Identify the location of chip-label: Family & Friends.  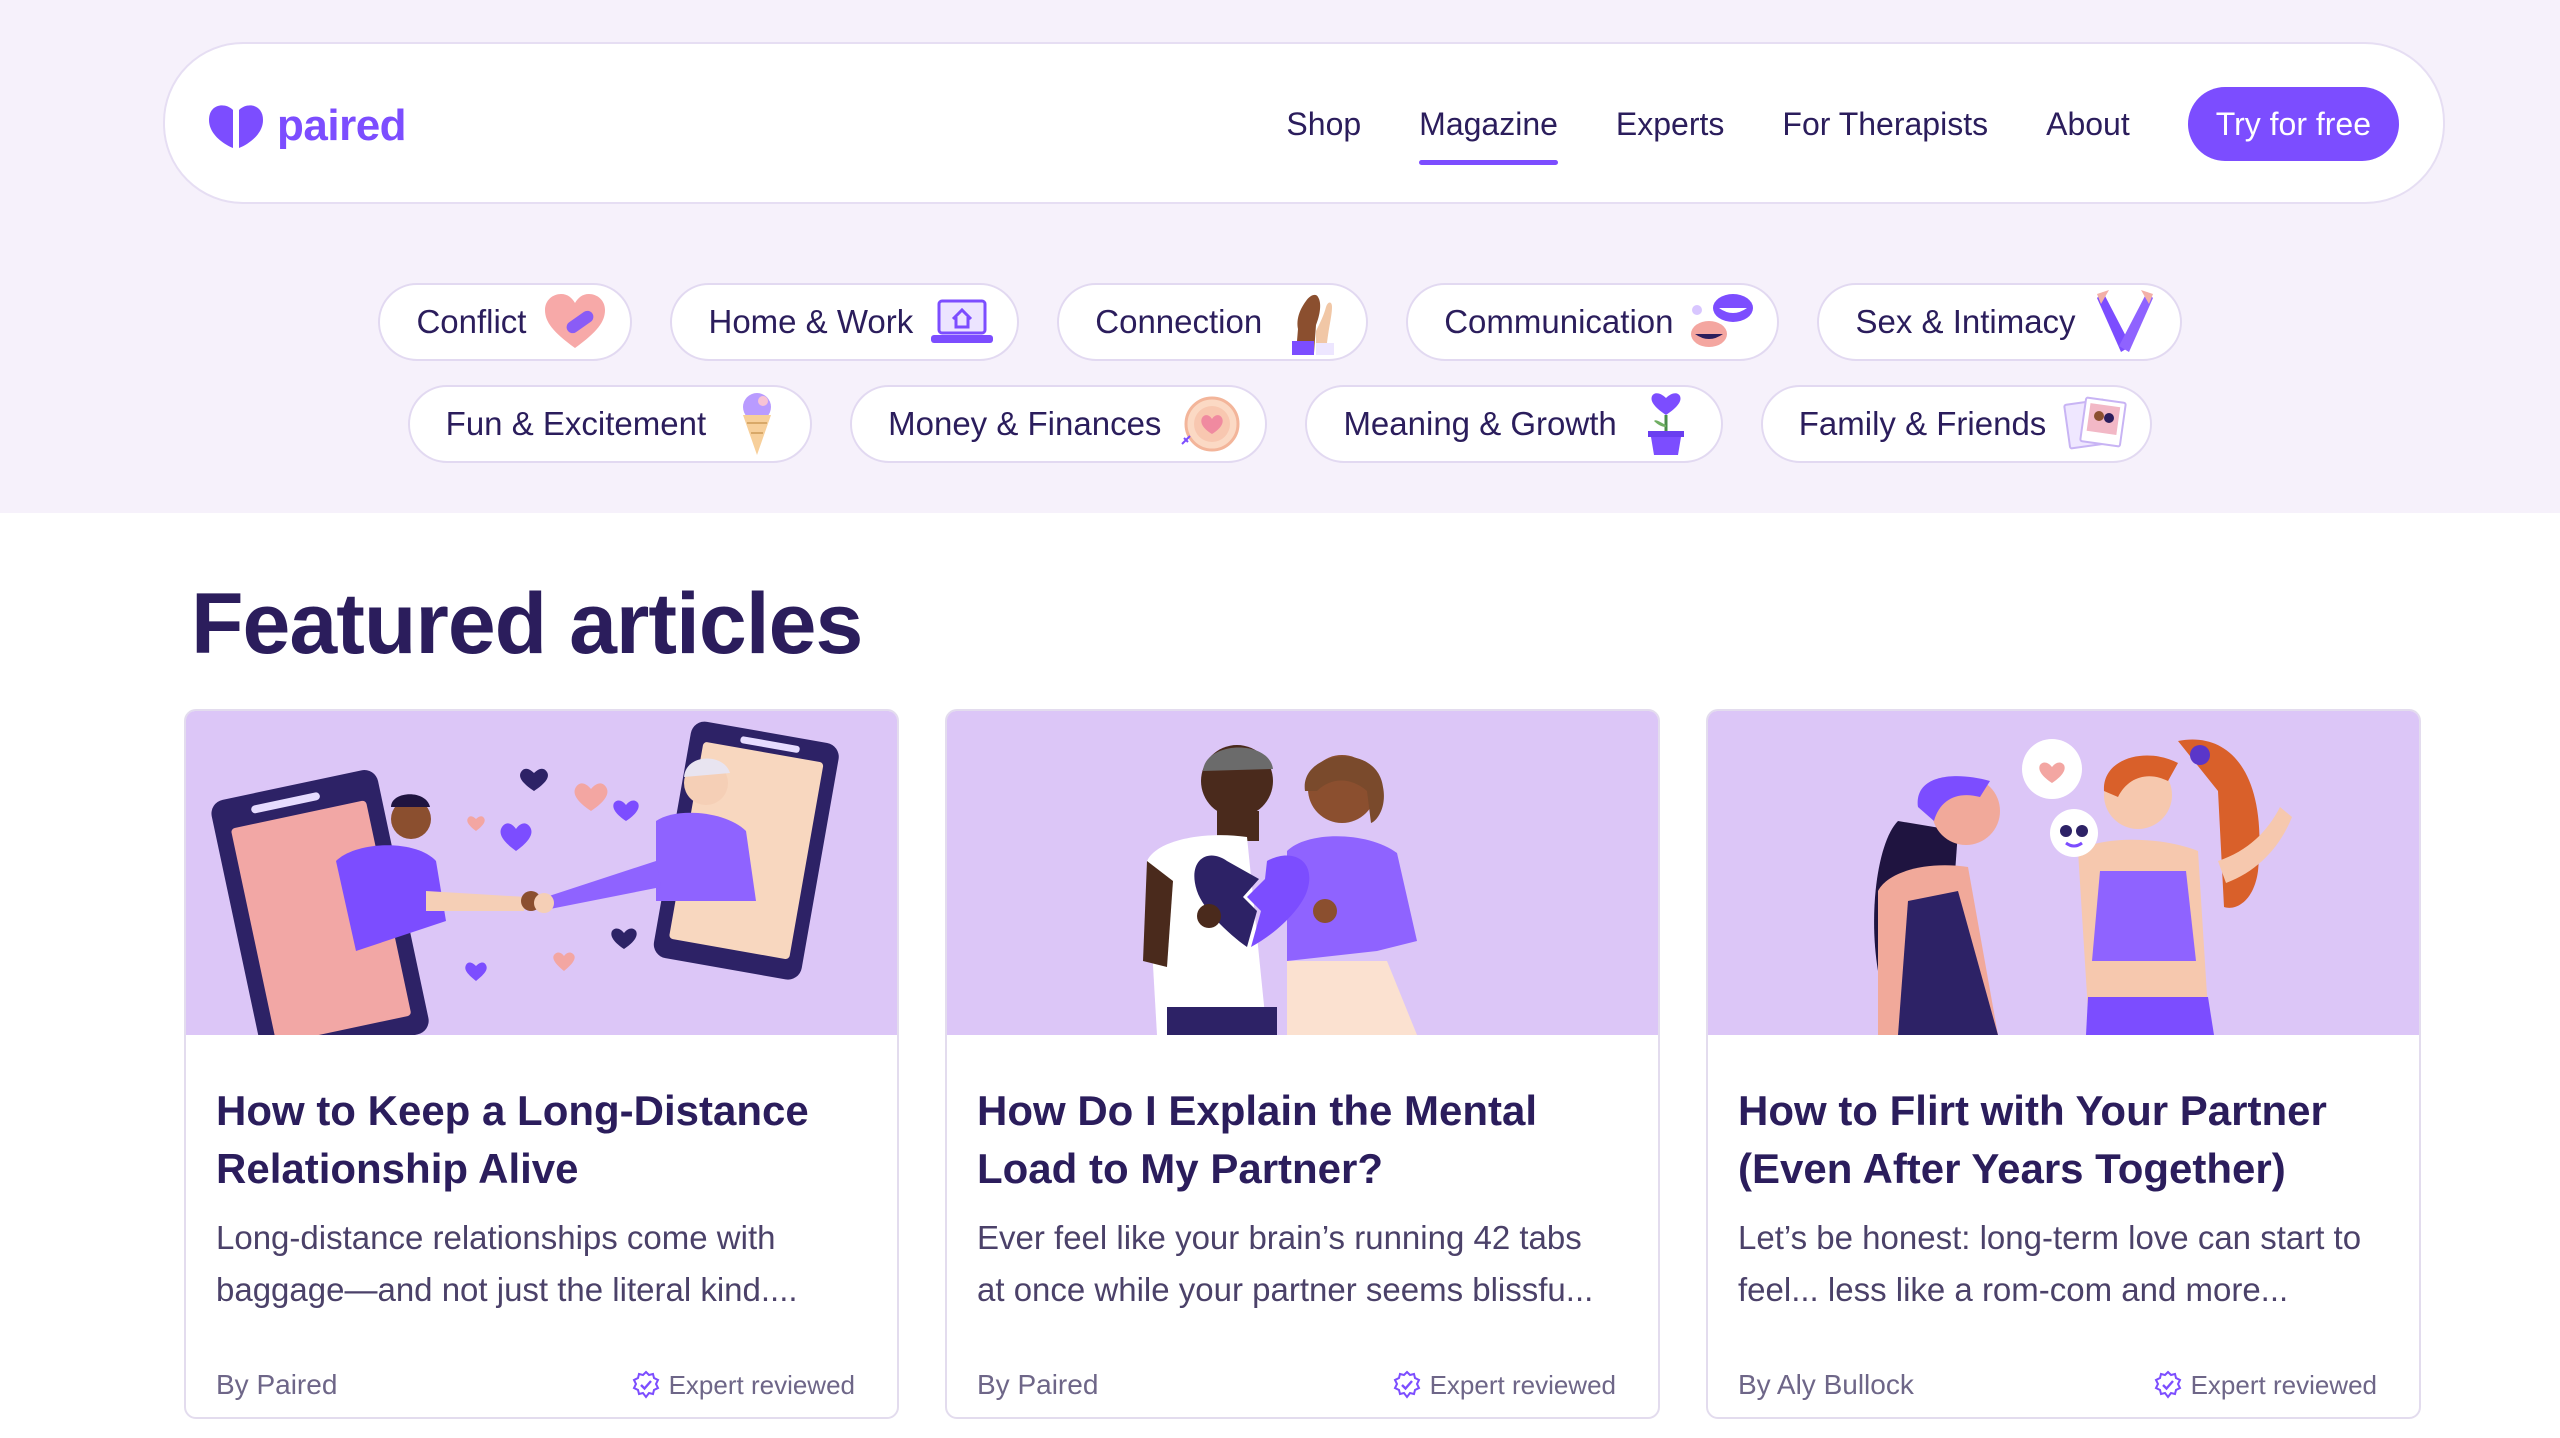
(1922, 423).